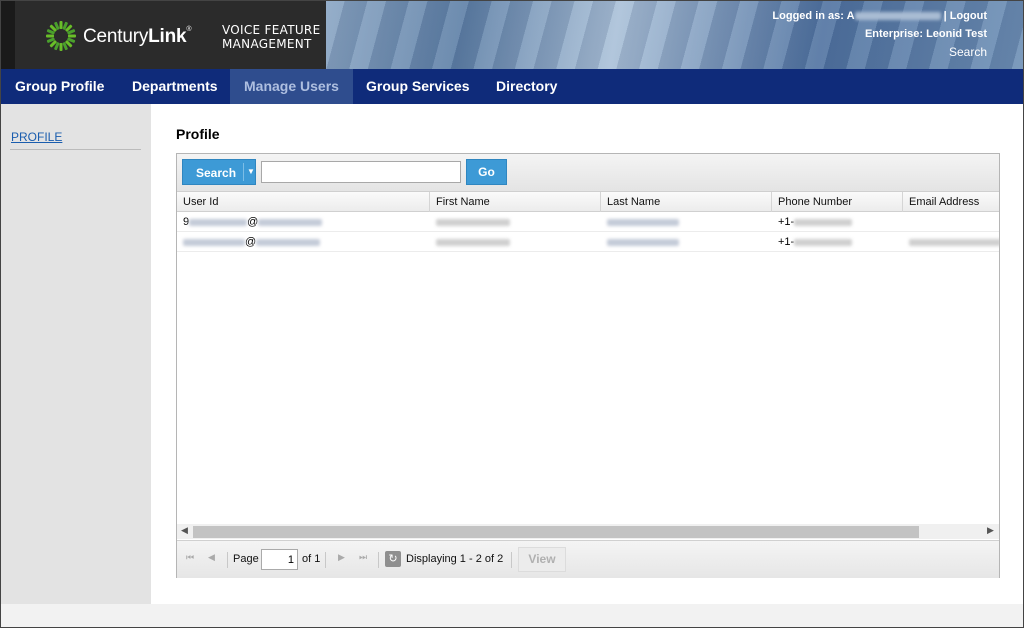 The image size is (1024, 628). Describe the element at coordinates (542, 559) in the screenshot. I see `view-button: View` at that location.